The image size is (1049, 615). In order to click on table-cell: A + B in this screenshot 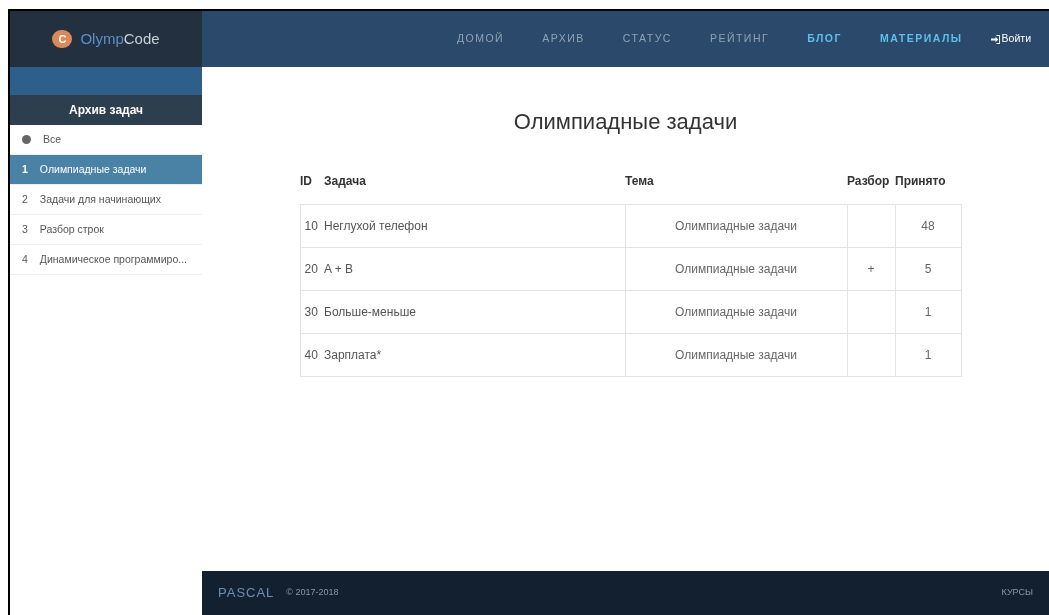, I will do `click(474, 269)`.